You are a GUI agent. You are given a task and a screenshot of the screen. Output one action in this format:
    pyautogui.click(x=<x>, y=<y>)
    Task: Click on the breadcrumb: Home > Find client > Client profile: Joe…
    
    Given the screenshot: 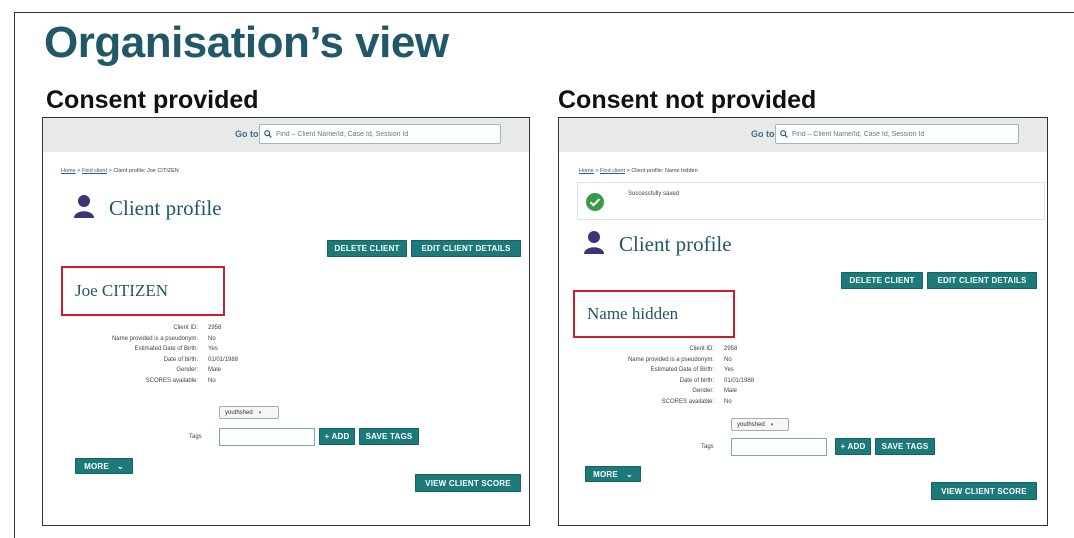 What is the action you would take?
    pyautogui.click(x=120, y=171)
    